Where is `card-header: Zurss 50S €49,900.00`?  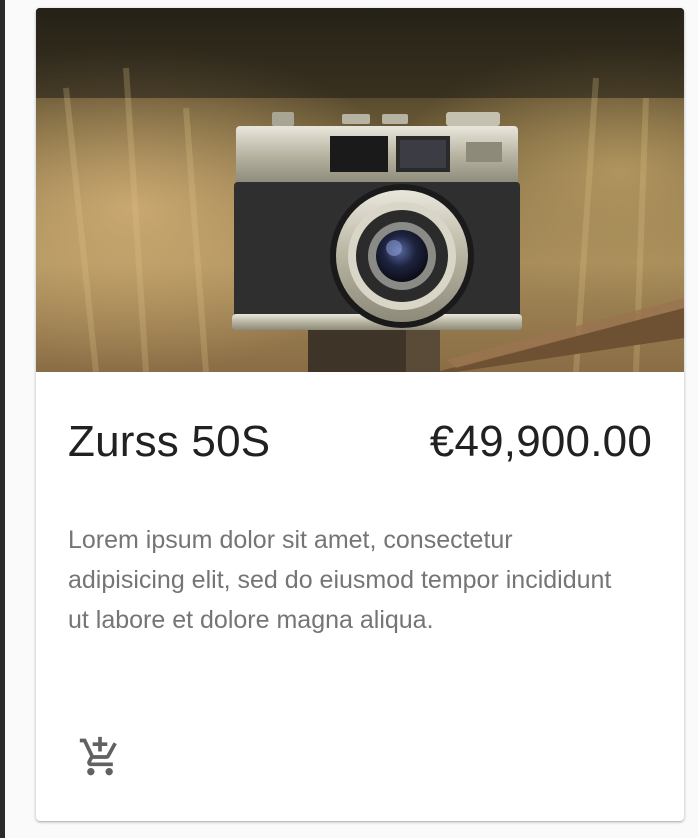 card-header: Zurss 50S €49,900.00 is located at coordinates (360, 442).